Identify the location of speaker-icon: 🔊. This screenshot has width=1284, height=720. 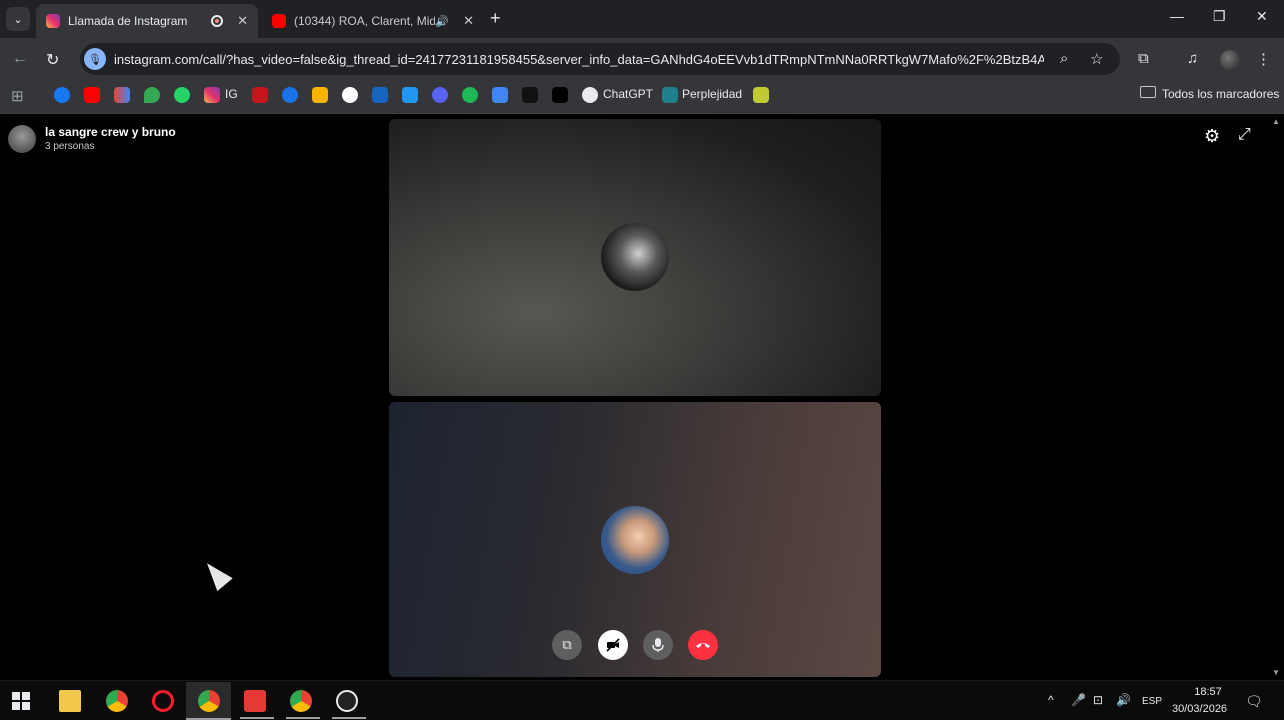
(442, 21).